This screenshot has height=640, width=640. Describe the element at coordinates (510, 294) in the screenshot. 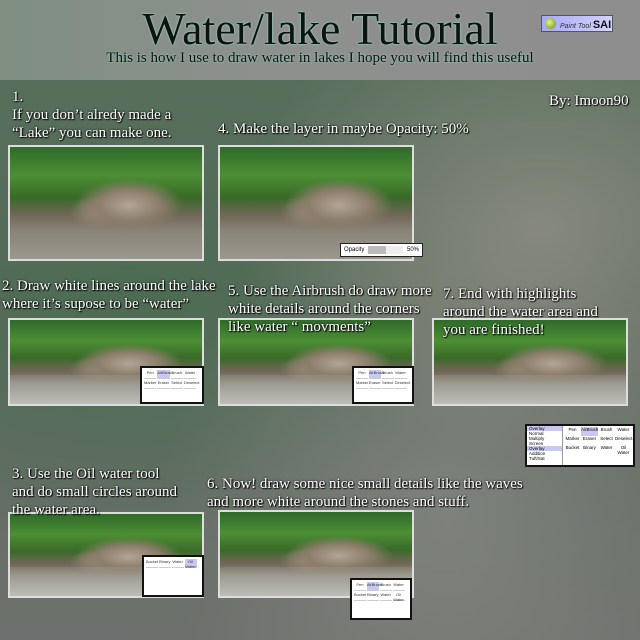

I see `step-line: 7. End with highlights` at that location.